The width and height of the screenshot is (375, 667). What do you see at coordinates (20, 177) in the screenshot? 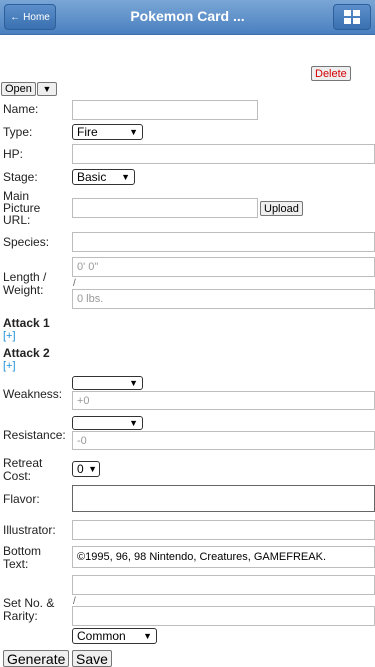
I see `stage-label: Stage:` at bounding box center [20, 177].